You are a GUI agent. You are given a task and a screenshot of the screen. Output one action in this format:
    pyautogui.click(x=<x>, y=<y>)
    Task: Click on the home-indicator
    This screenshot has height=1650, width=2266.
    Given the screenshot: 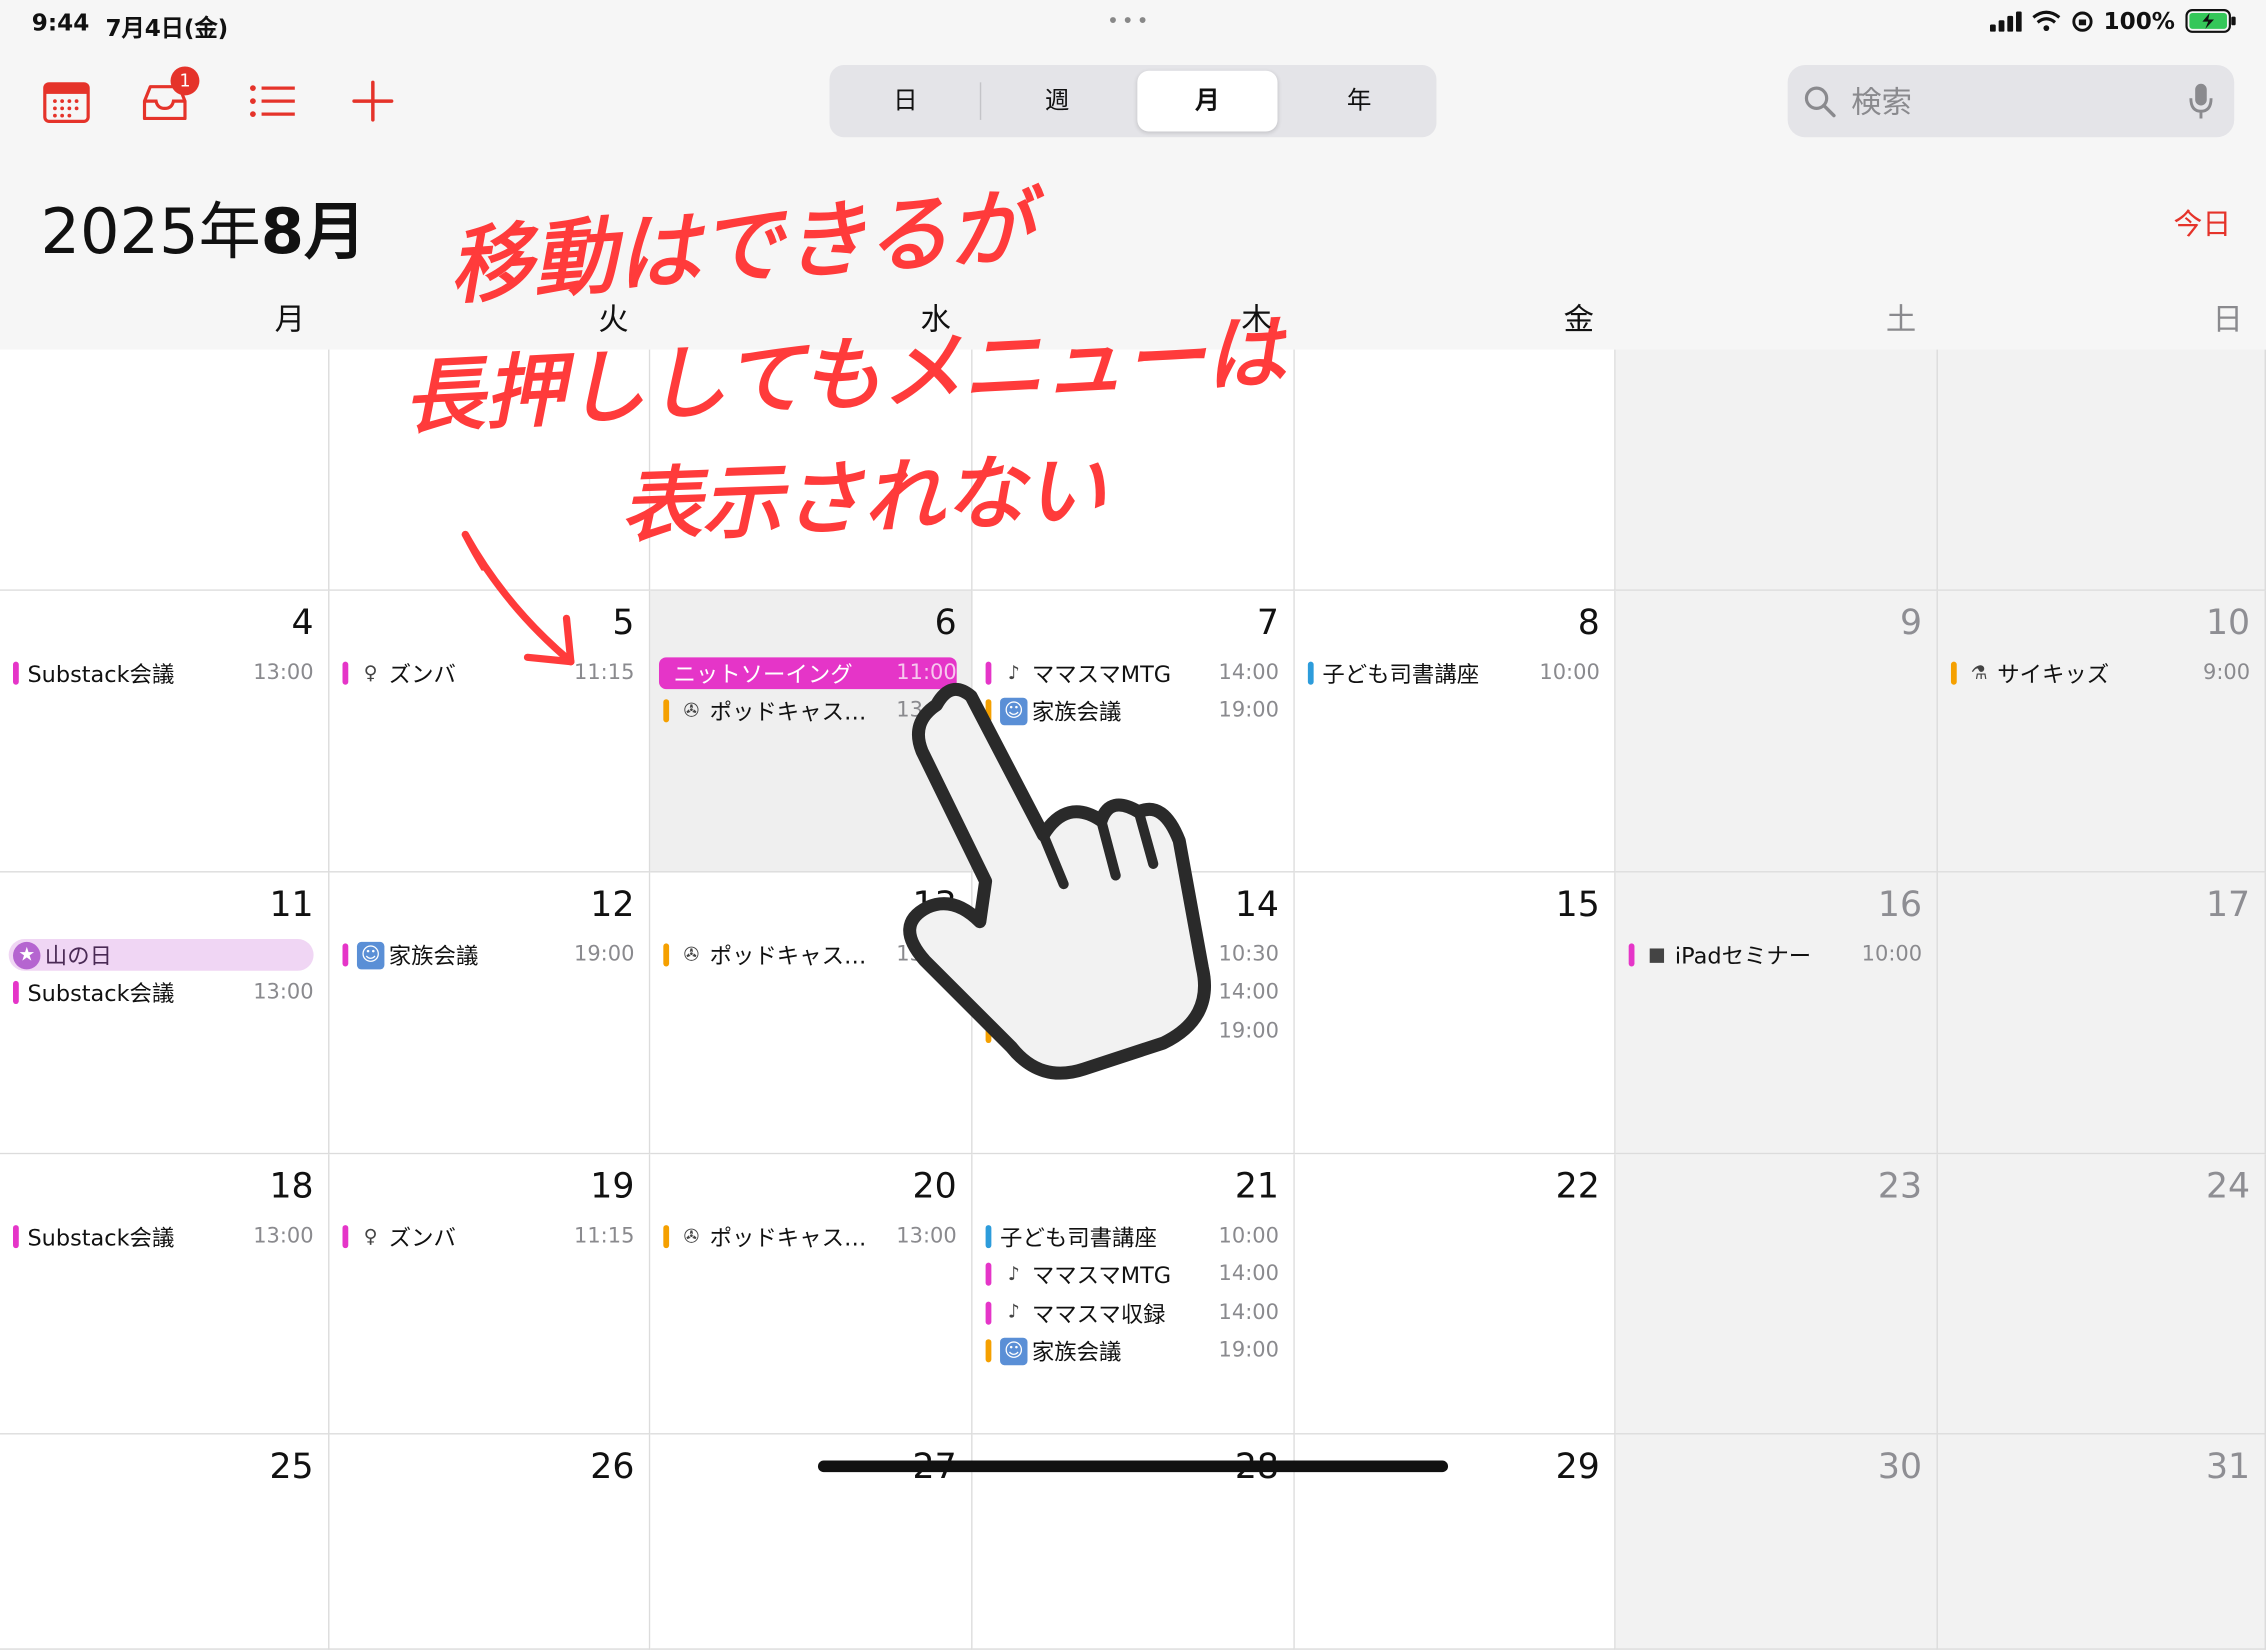 What is the action you would take?
    pyautogui.click(x=1133, y=1466)
    